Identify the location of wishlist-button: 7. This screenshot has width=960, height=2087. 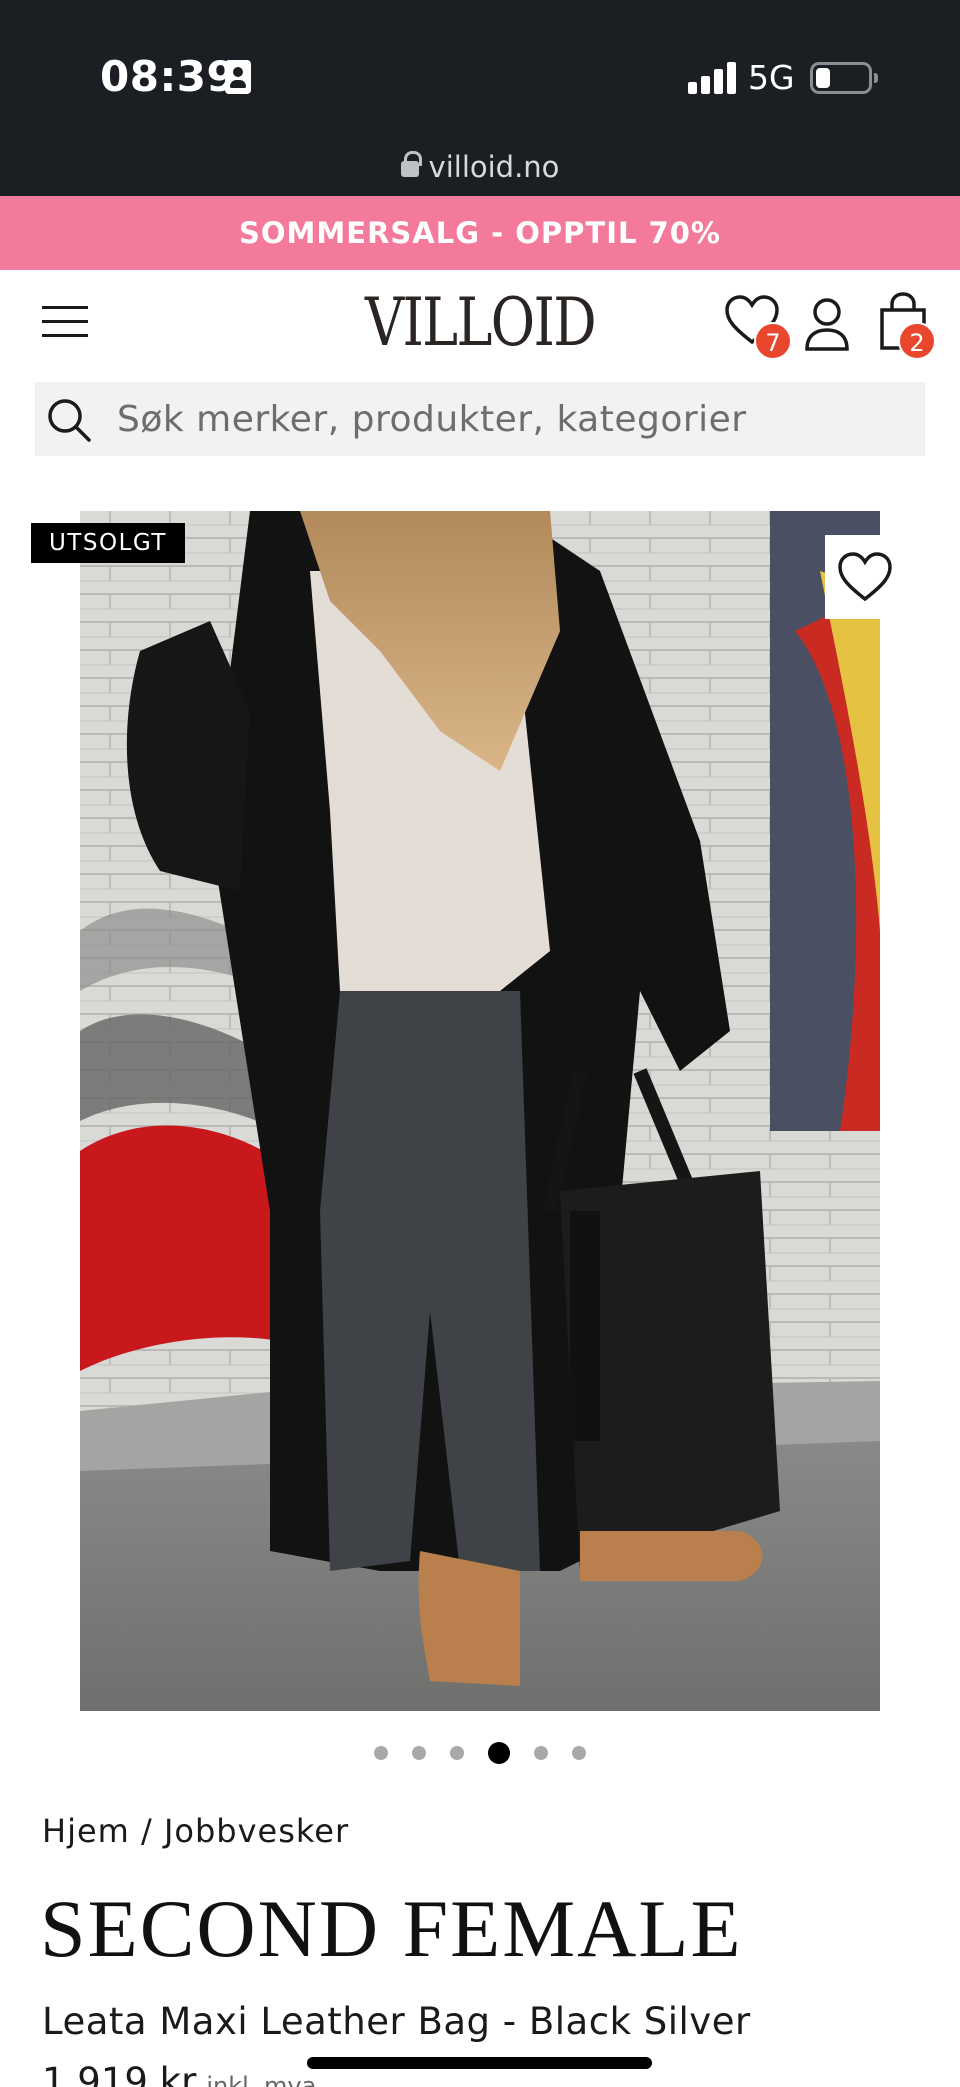
(758, 327).